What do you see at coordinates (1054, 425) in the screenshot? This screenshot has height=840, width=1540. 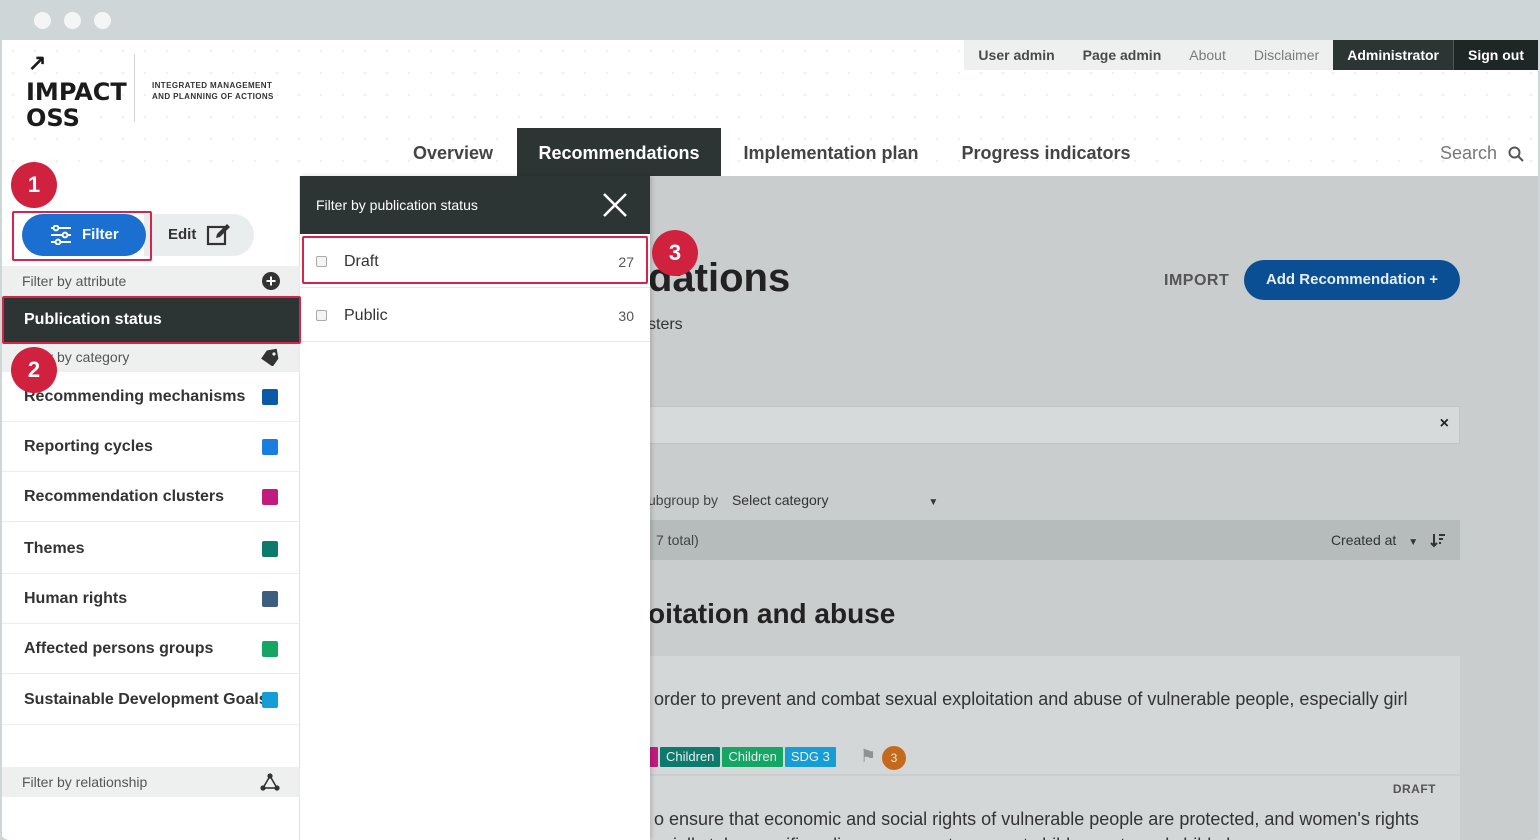 I see `list-search-input: ×` at bounding box center [1054, 425].